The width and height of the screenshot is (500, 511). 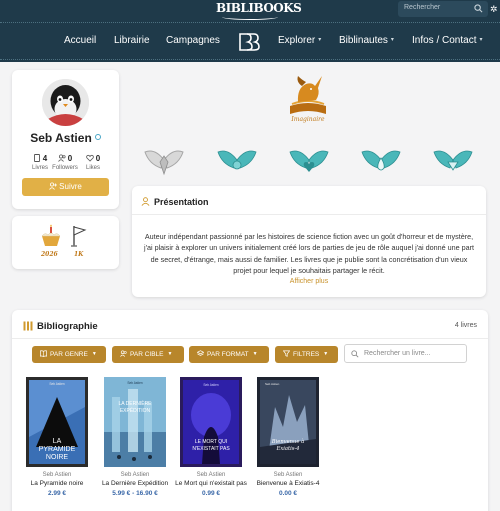 What do you see at coordinates (65, 158) in the screenshot?
I see `stat-followers-value: 0` at bounding box center [65, 158].